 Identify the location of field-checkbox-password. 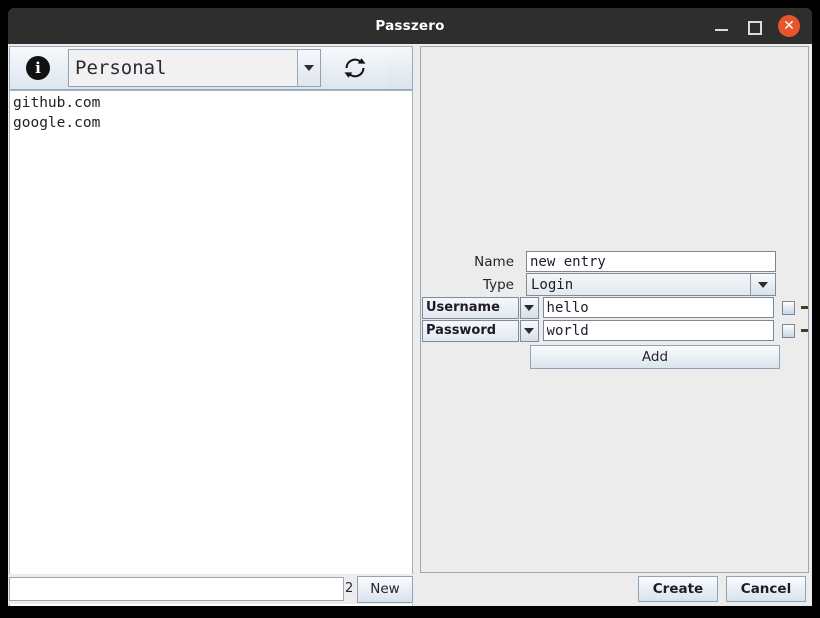
(788, 330).